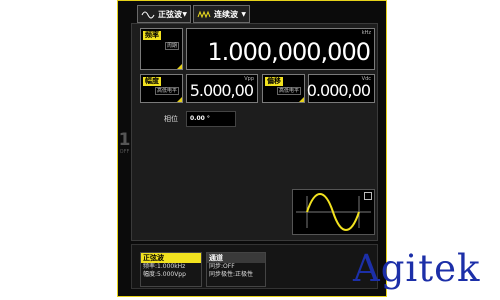  I want to click on phase-field: 0.00 °, so click(211, 119).